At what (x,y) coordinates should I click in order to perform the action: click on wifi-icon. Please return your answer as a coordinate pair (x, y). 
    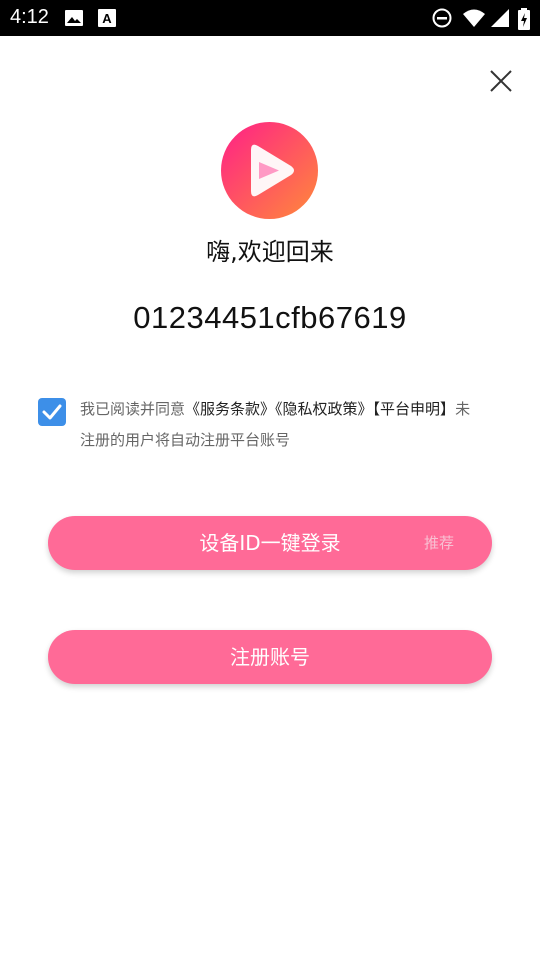
    Looking at the image, I should click on (474, 18).